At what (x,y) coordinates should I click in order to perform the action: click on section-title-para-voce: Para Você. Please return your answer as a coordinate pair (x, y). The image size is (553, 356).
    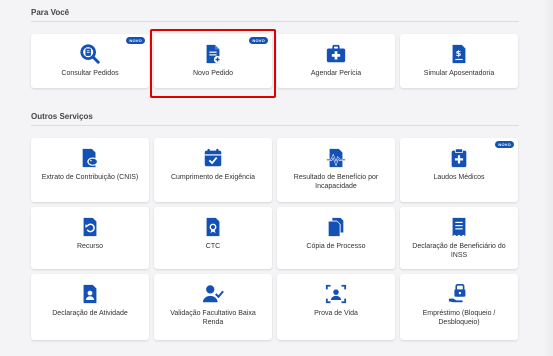
    Looking at the image, I should click on (50, 12).